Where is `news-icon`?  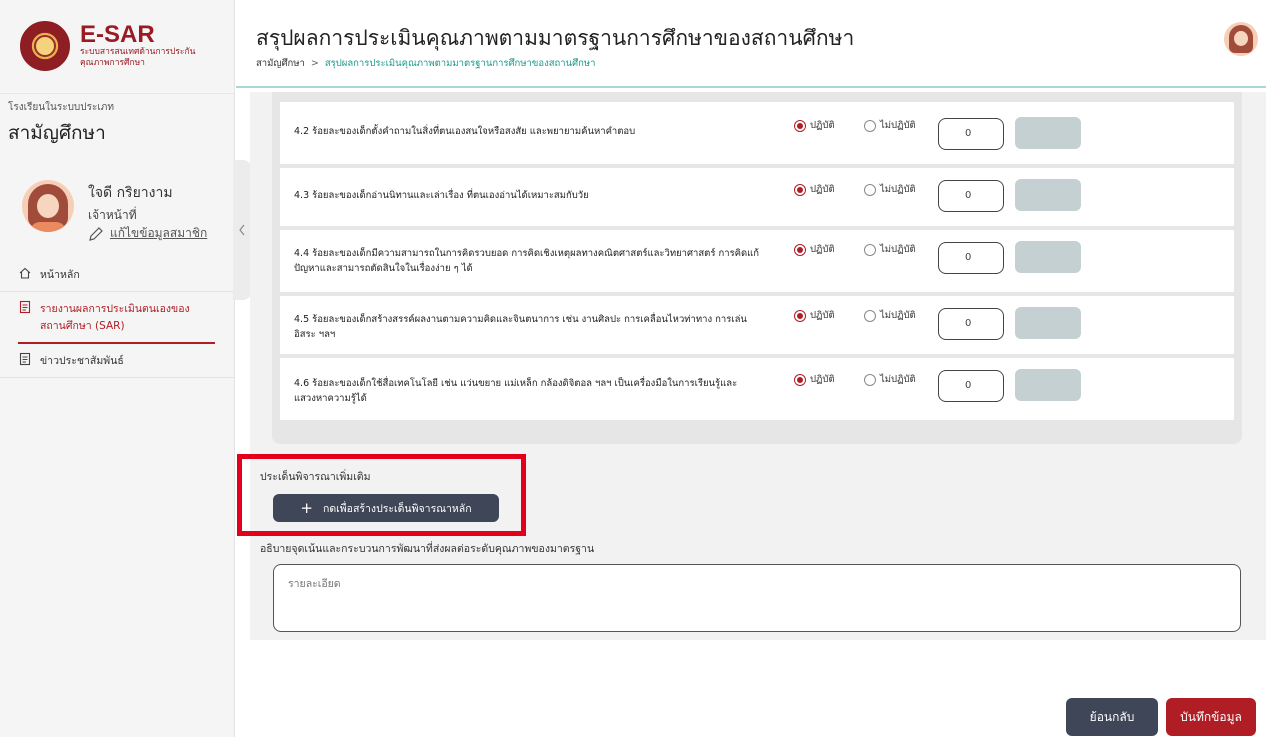 news-icon is located at coordinates (25, 359).